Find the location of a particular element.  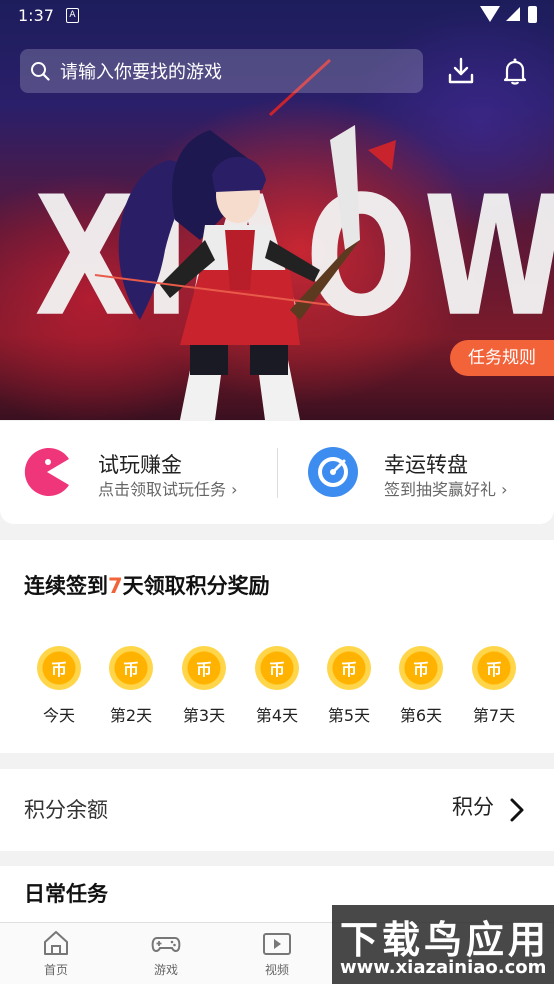

signin-day-label: 第7天 is located at coordinates (494, 715).